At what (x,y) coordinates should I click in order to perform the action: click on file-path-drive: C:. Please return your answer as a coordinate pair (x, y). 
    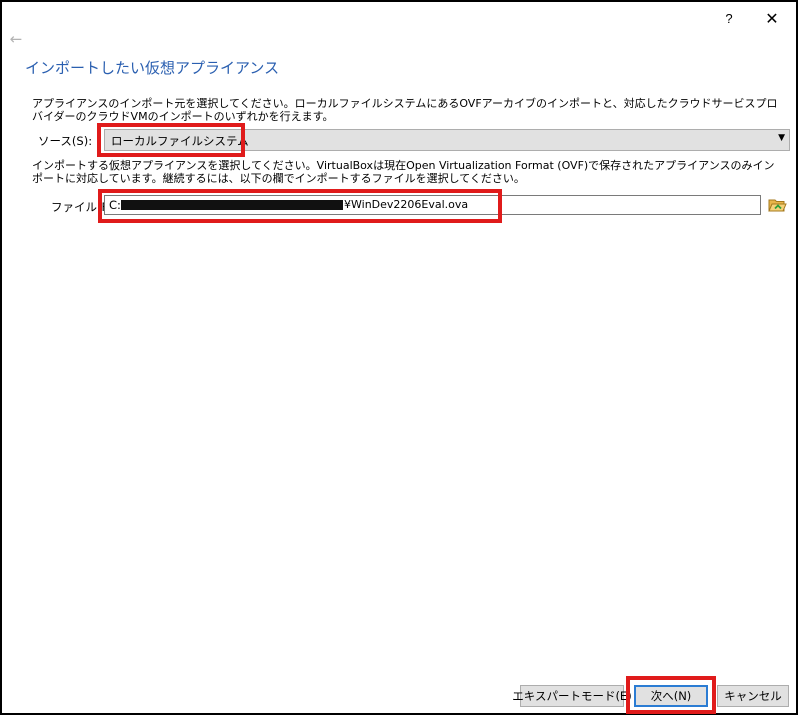
    Looking at the image, I should click on (115, 205).